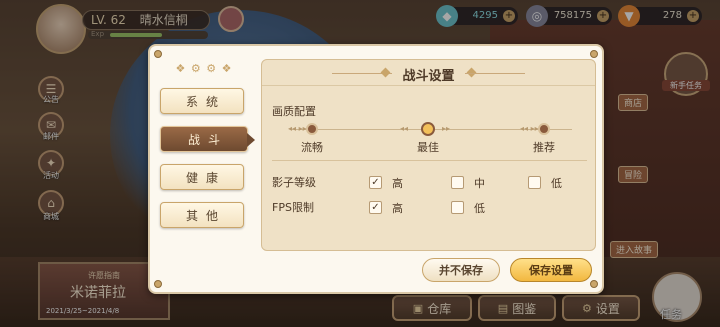  Describe the element at coordinates (556, 183) in the screenshot. I see `shadow-low-label: 低` at that location.